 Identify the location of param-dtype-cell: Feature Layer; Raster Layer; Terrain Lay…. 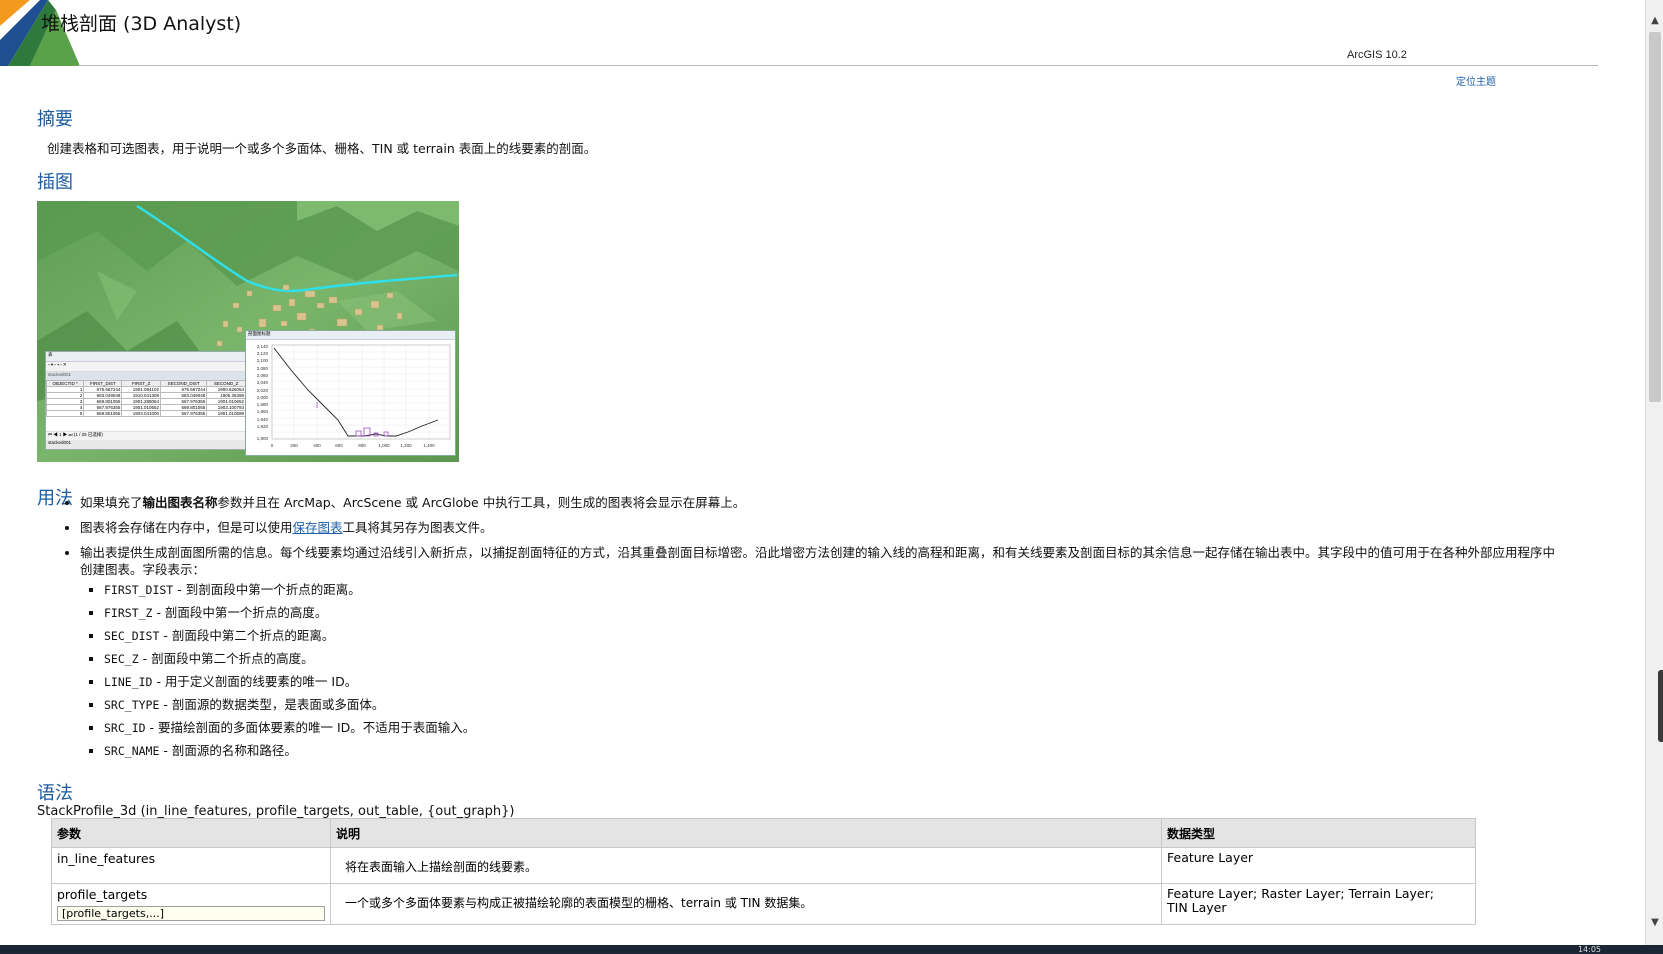
(1318, 904).